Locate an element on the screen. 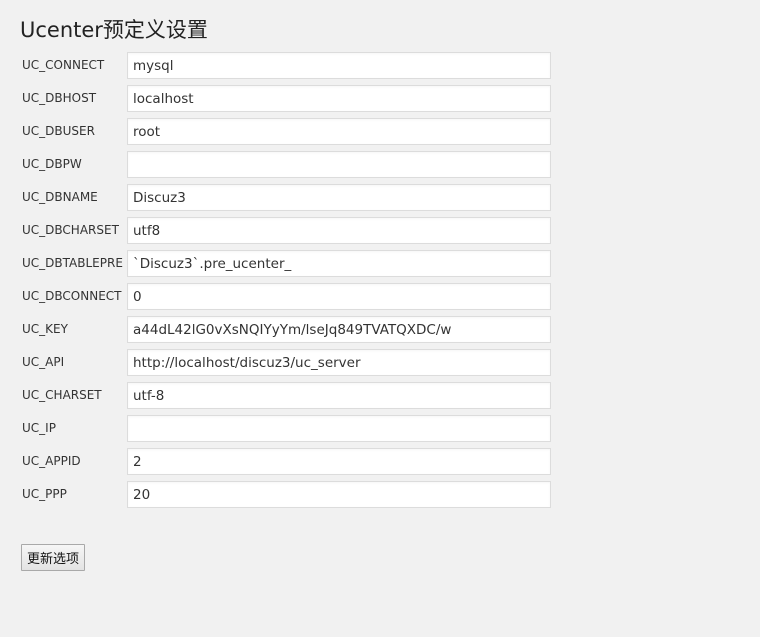 The width and height of the screenshot is (760, 637). uc-api-label: UC_API is located at coordinates (43, 362).